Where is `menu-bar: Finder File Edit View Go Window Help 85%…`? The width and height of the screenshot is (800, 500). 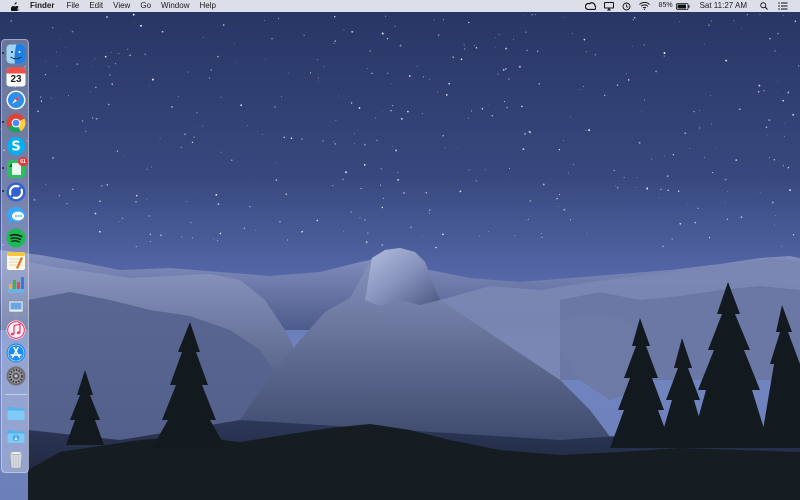
menu-bar: Finder File Edit View Go Window Help 85%… is located at coordinates (400, 6).